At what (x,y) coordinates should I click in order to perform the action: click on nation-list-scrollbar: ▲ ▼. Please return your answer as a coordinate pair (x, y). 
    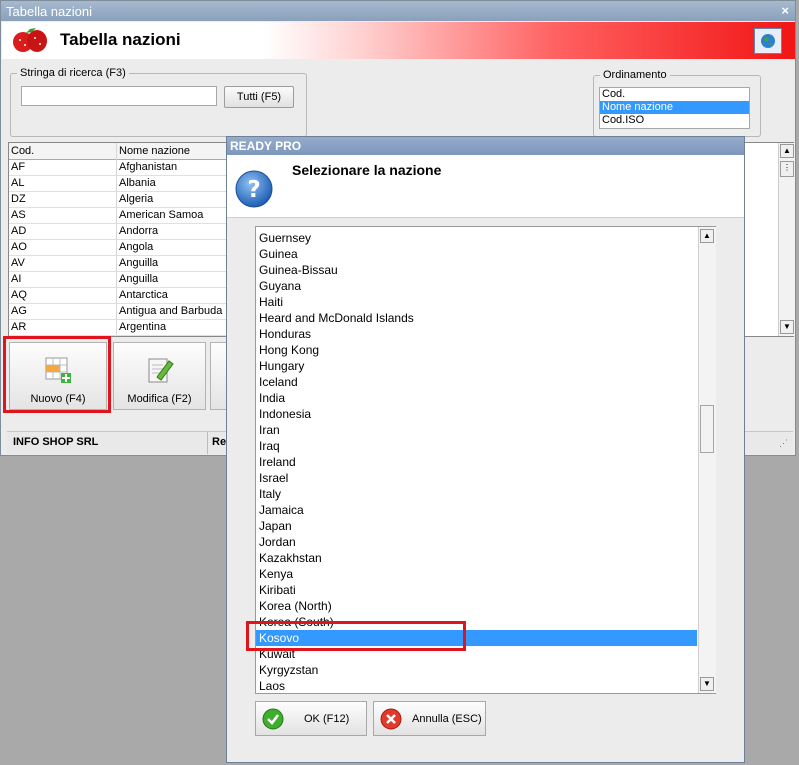
    Looking at the image, I should click on (707, 460).